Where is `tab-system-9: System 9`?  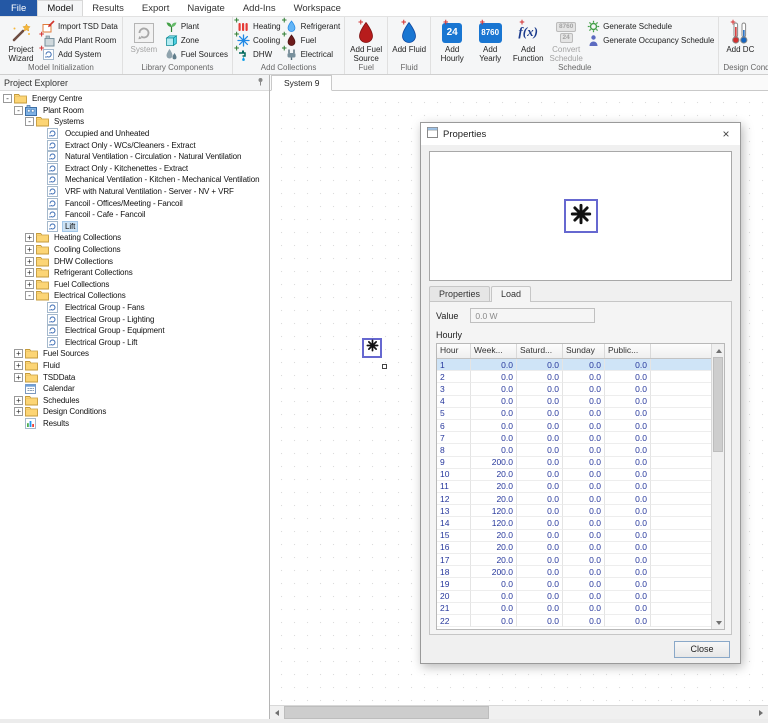 tab-system-9: System 9 is located at coordinates (302, 83).